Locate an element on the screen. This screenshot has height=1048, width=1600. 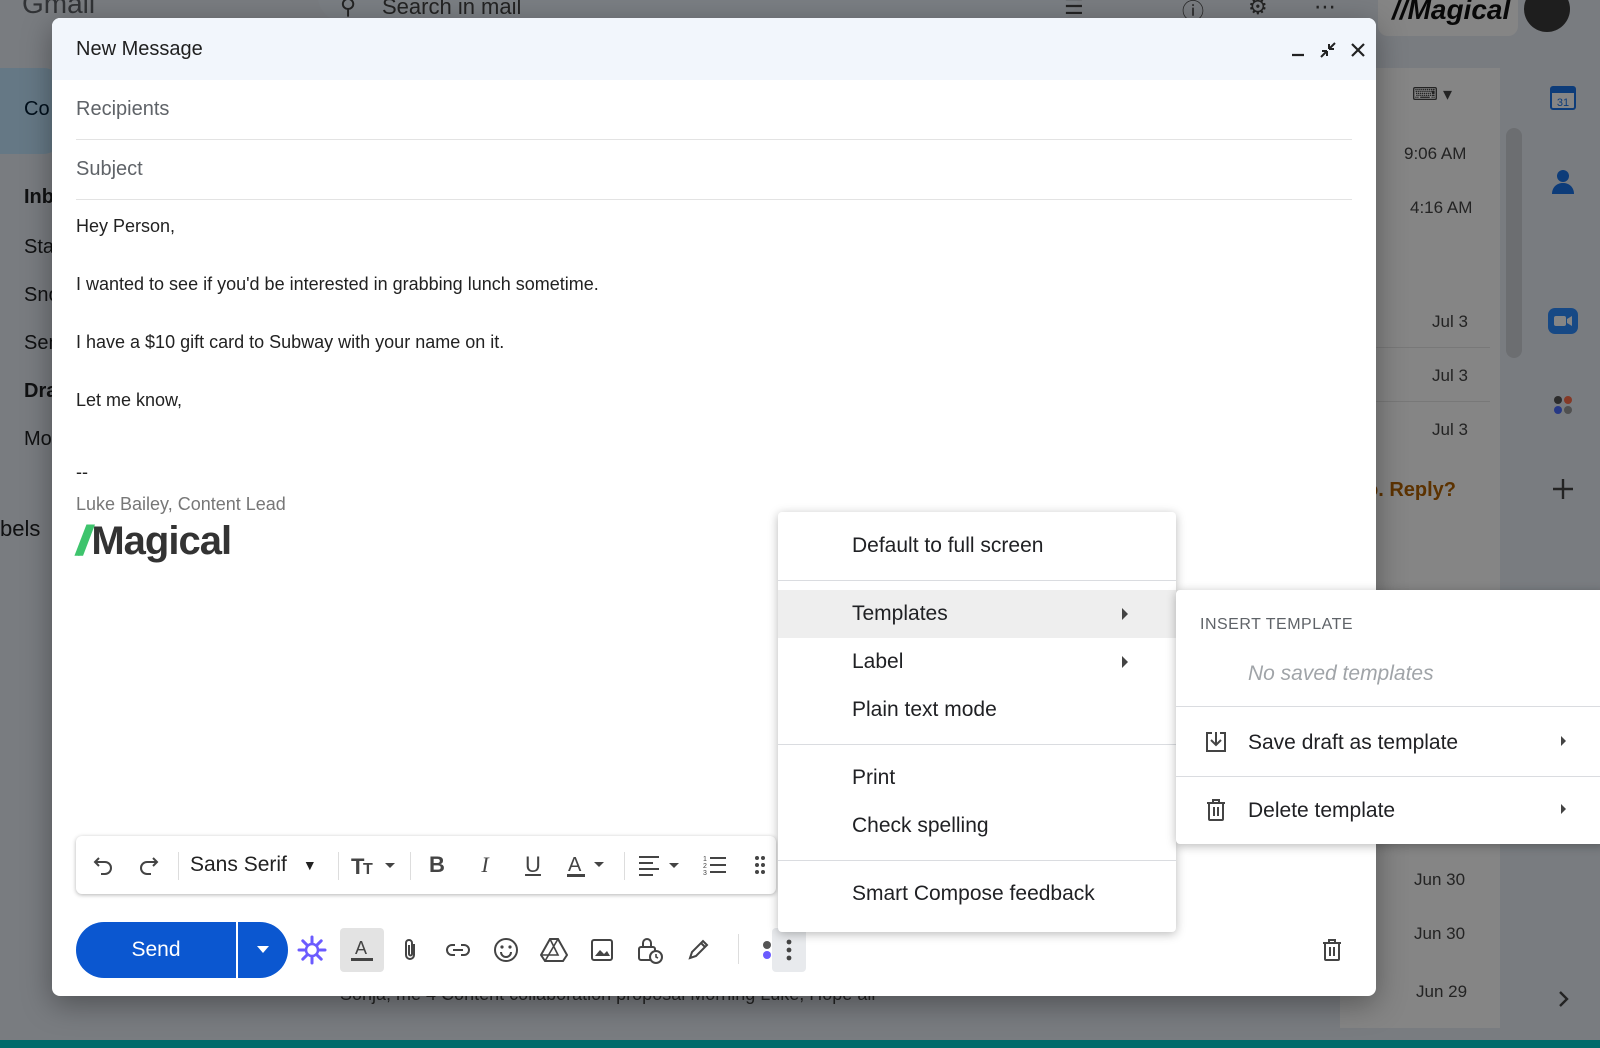
trash-icon is located at coordinates (1216, 810).